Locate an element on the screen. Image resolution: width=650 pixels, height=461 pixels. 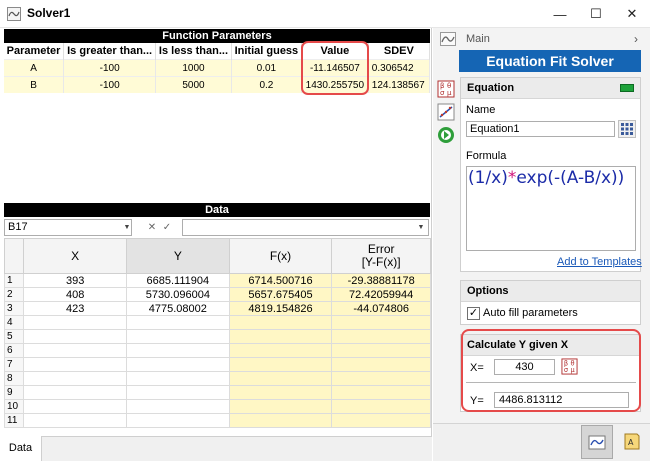
cell-y: 5730.096004 is located at coordinates (177, 294).